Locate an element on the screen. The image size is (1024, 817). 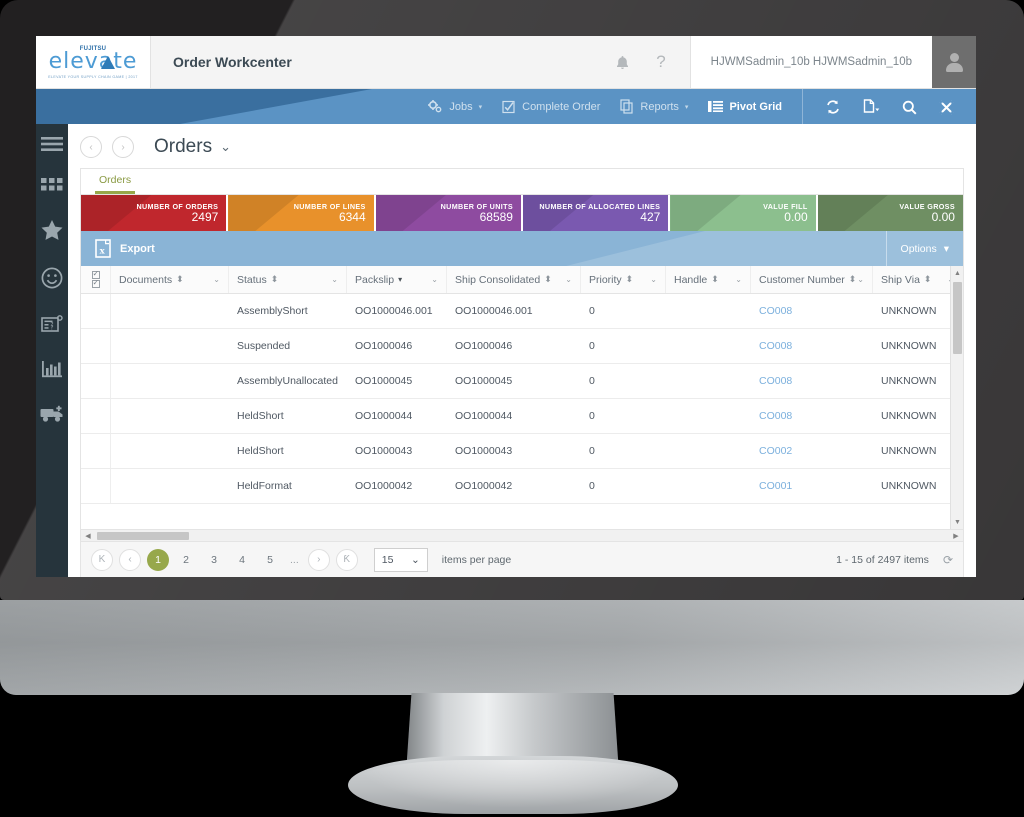
header-icon-group: ? is located at coordinates (652, 62).